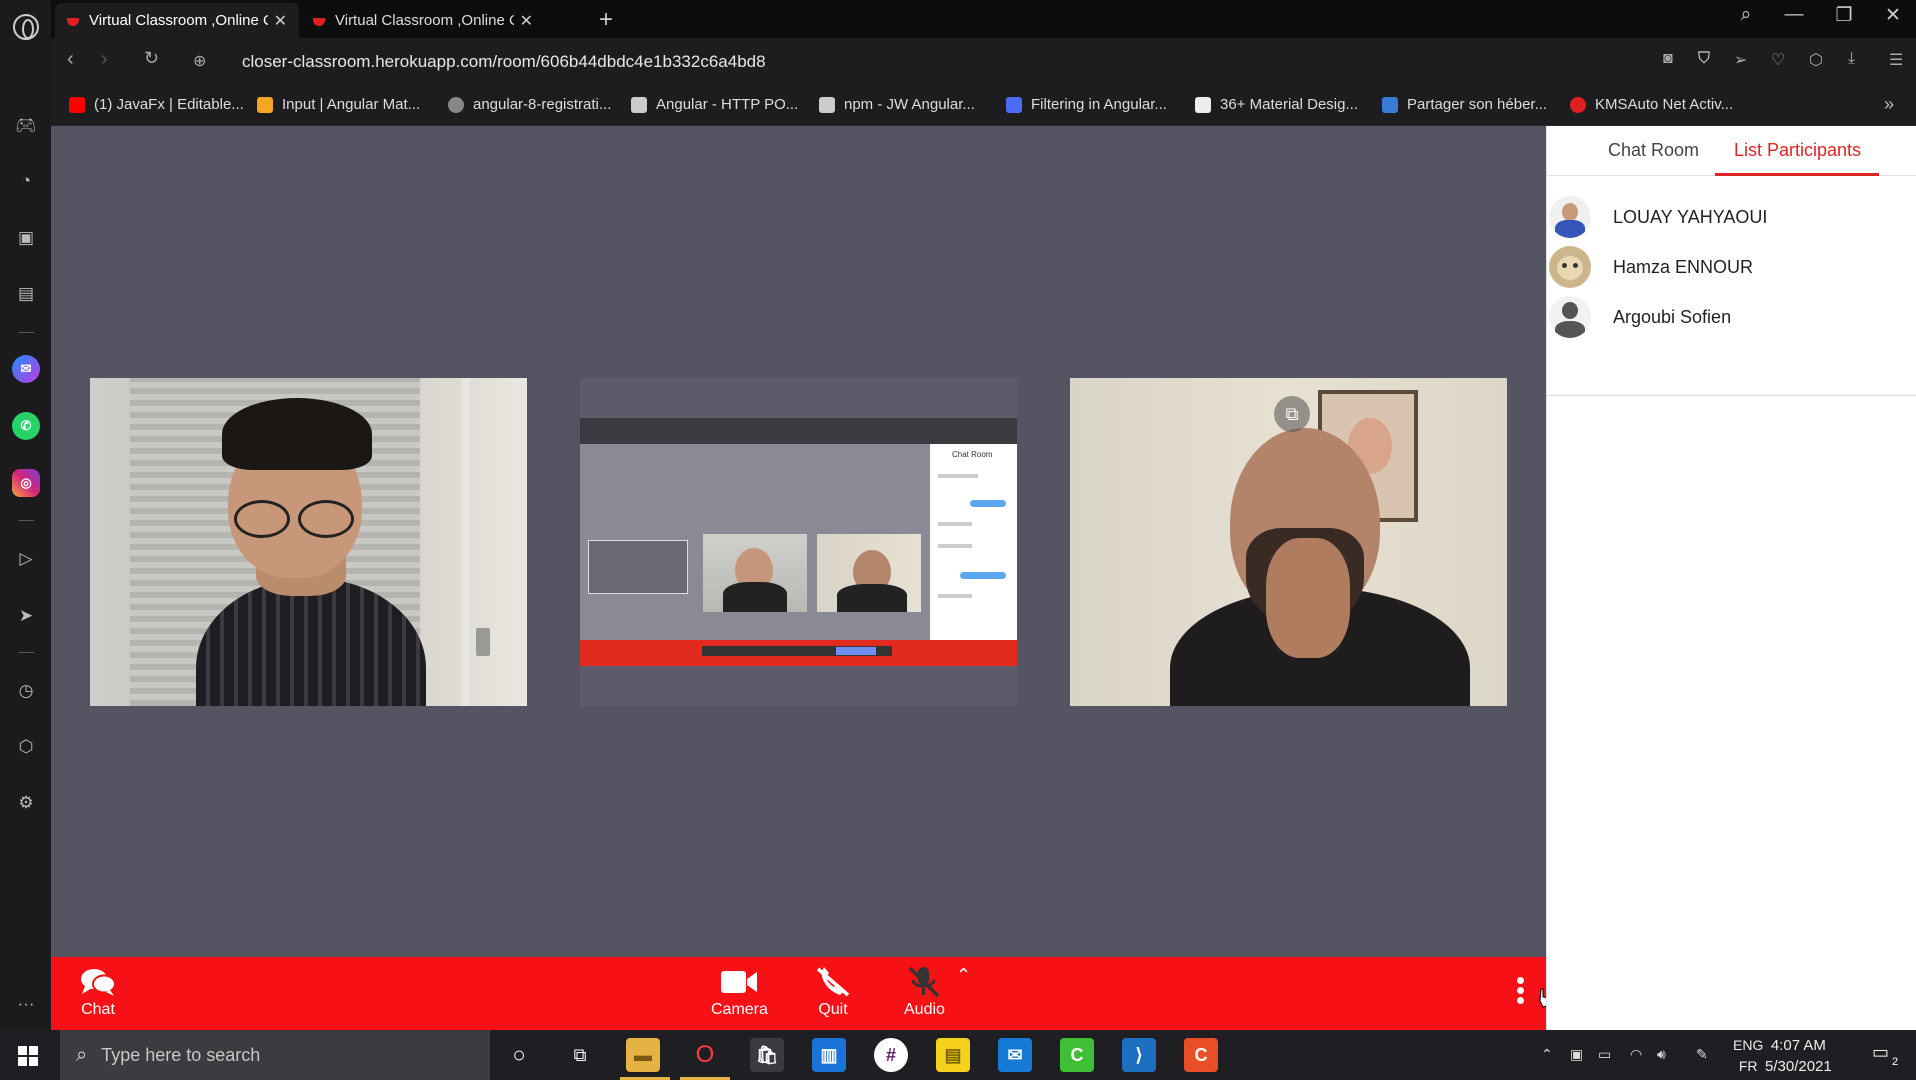  What do you see at coordinates (26, 126) in the screenshot?
I see `gamepad-icon: 🎮︎` at bounding box center [26, 126].